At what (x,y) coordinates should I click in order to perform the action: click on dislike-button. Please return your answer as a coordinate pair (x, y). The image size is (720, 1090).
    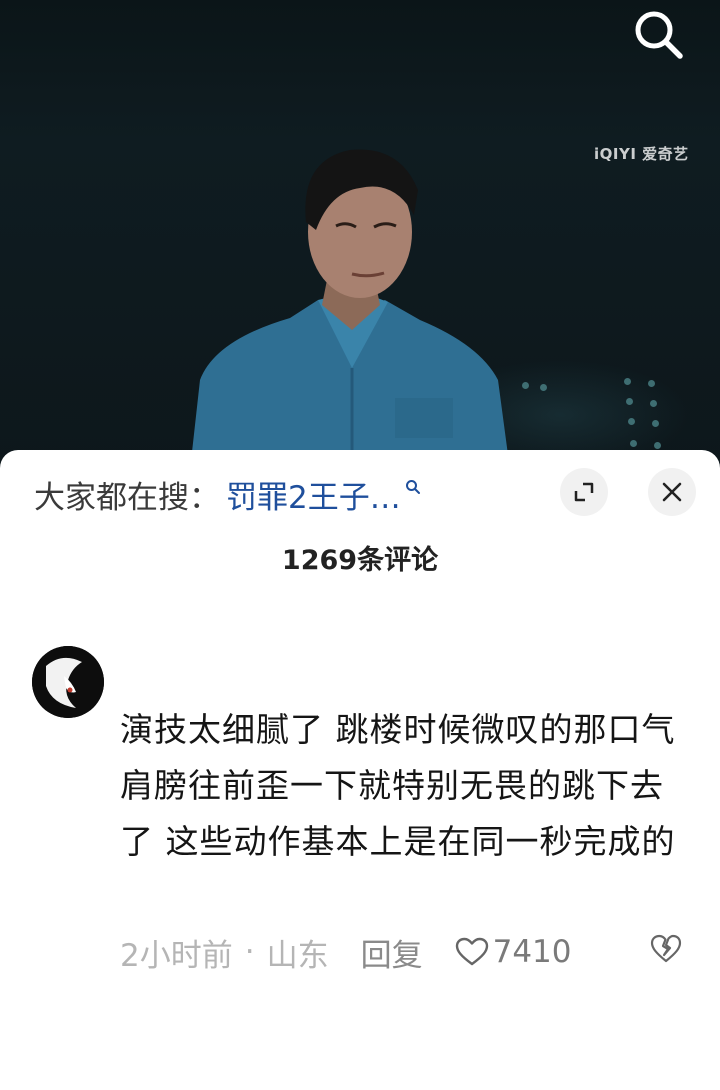
    Looking at the image, I should click on (666, 953).